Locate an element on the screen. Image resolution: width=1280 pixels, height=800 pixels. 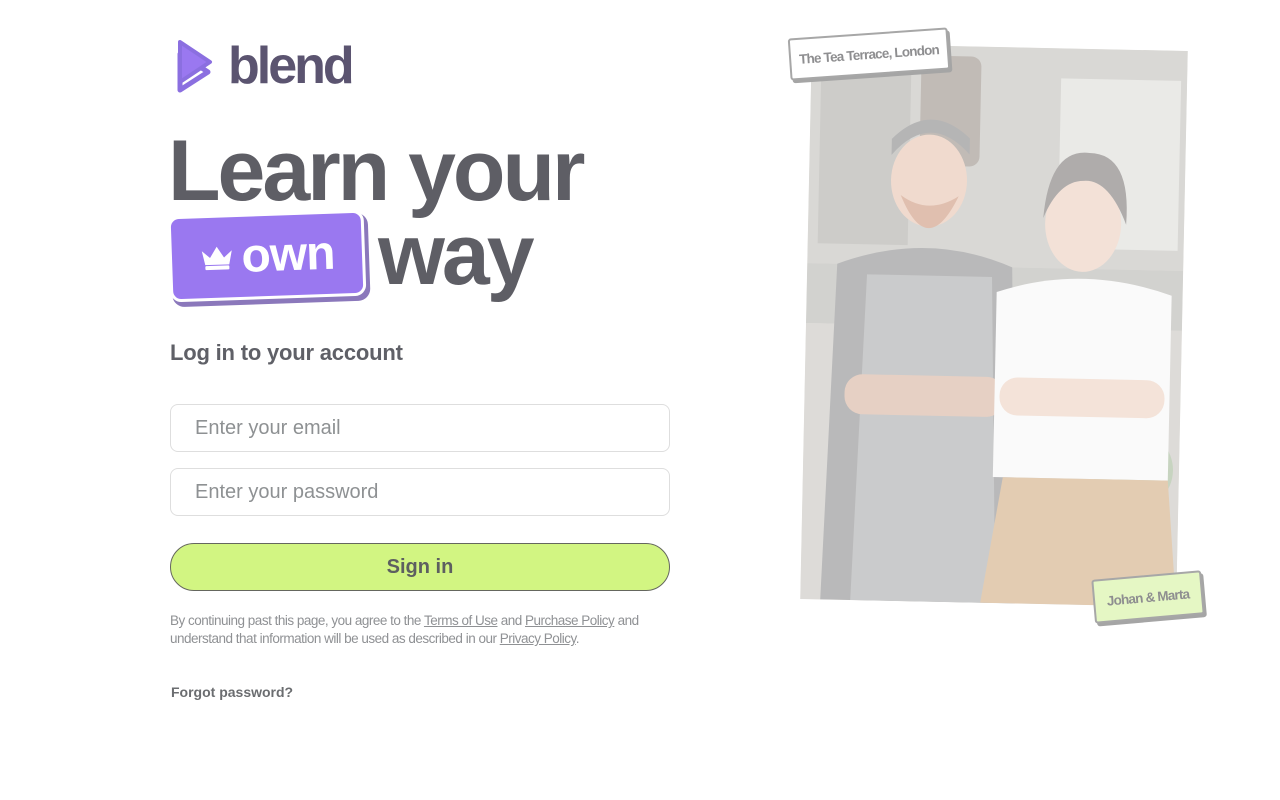
headline-line2: own way is located at coordinates (368, 259).